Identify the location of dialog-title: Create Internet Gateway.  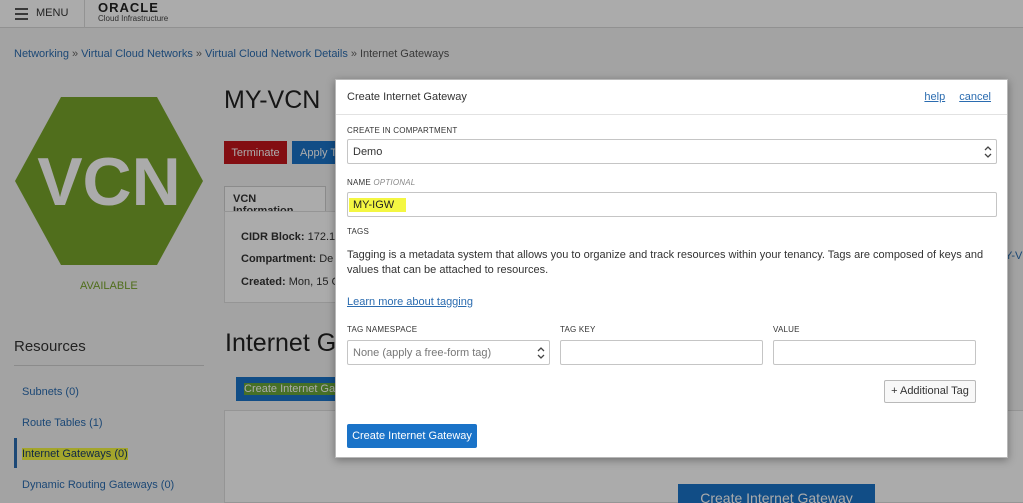
(407, 97).